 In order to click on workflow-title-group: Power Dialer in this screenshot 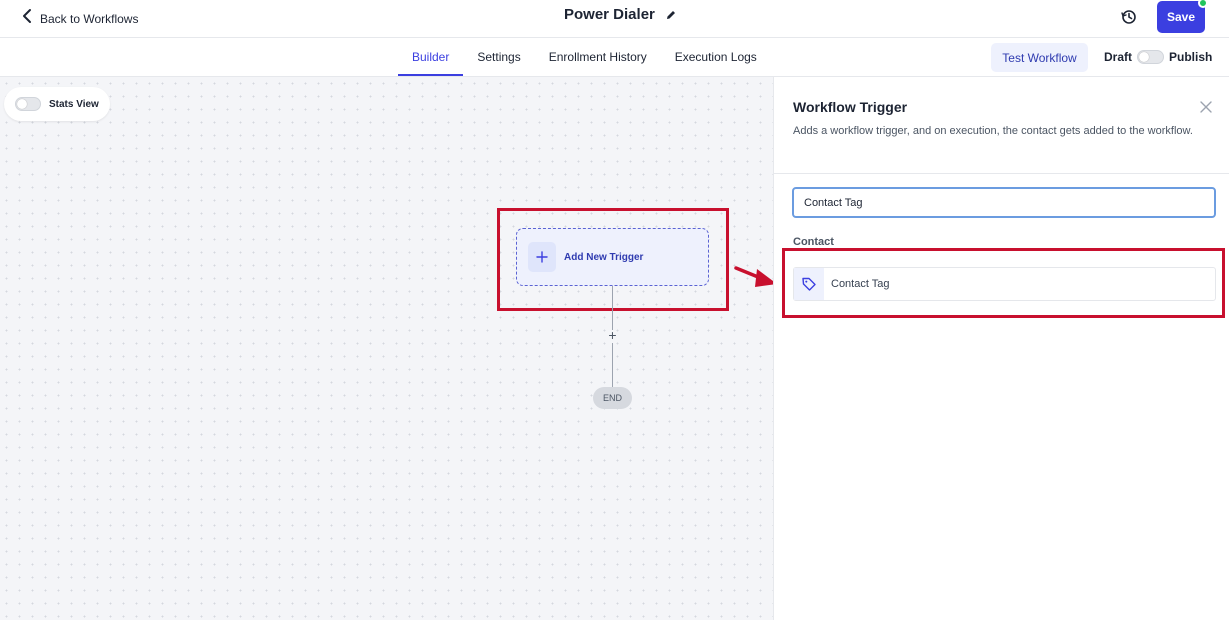, I will do `click(620, 14)`.